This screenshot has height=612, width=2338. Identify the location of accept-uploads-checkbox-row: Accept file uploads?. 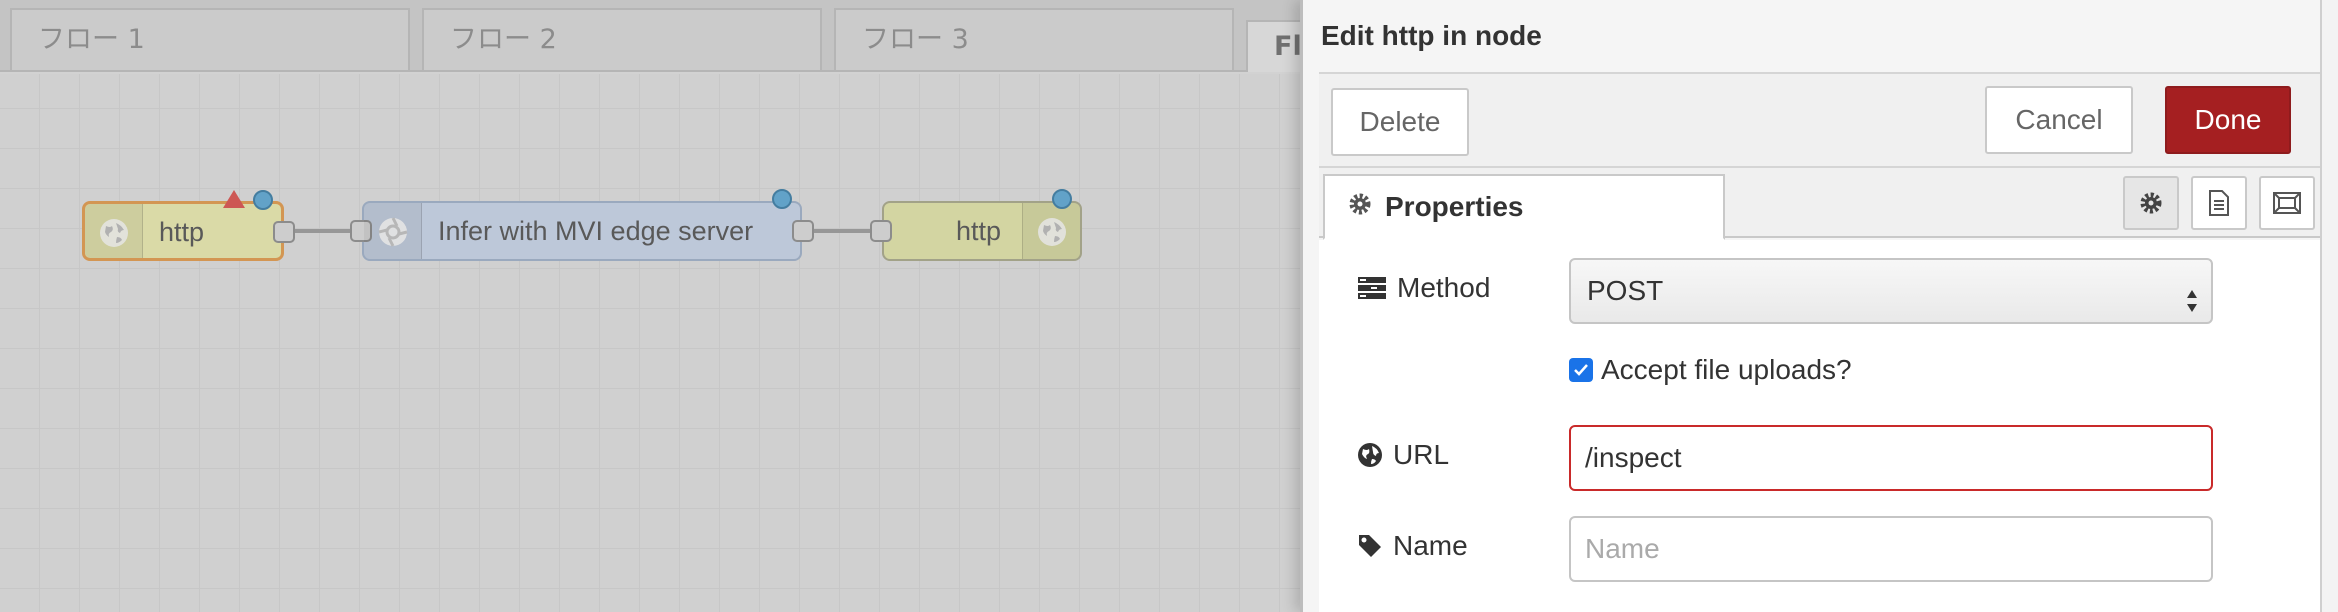
(1710, 370).